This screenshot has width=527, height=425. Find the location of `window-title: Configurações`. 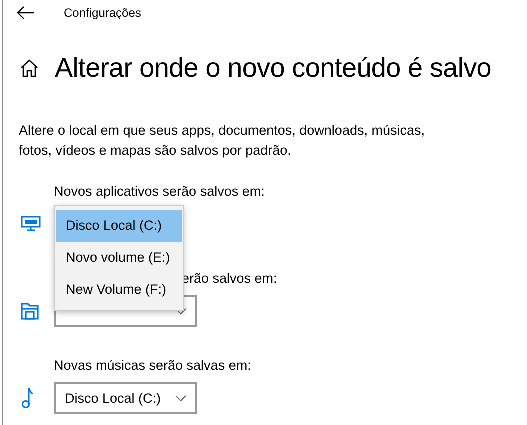

window-title: Configurações is located at coordinates (103, 13).